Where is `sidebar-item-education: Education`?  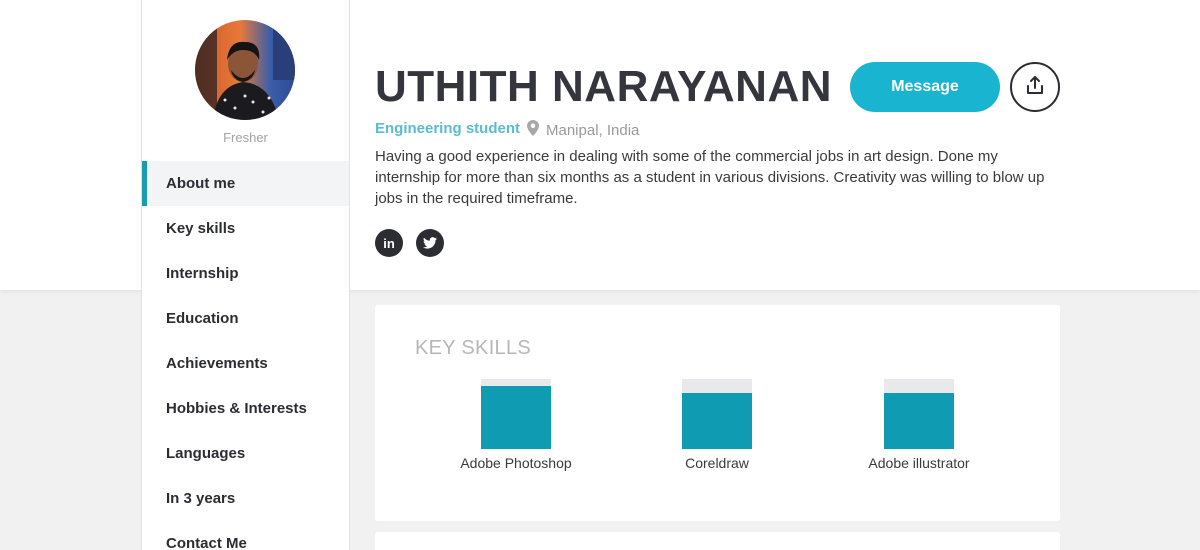 sidebar-item-education: Education is located at coordinates (245, 318).